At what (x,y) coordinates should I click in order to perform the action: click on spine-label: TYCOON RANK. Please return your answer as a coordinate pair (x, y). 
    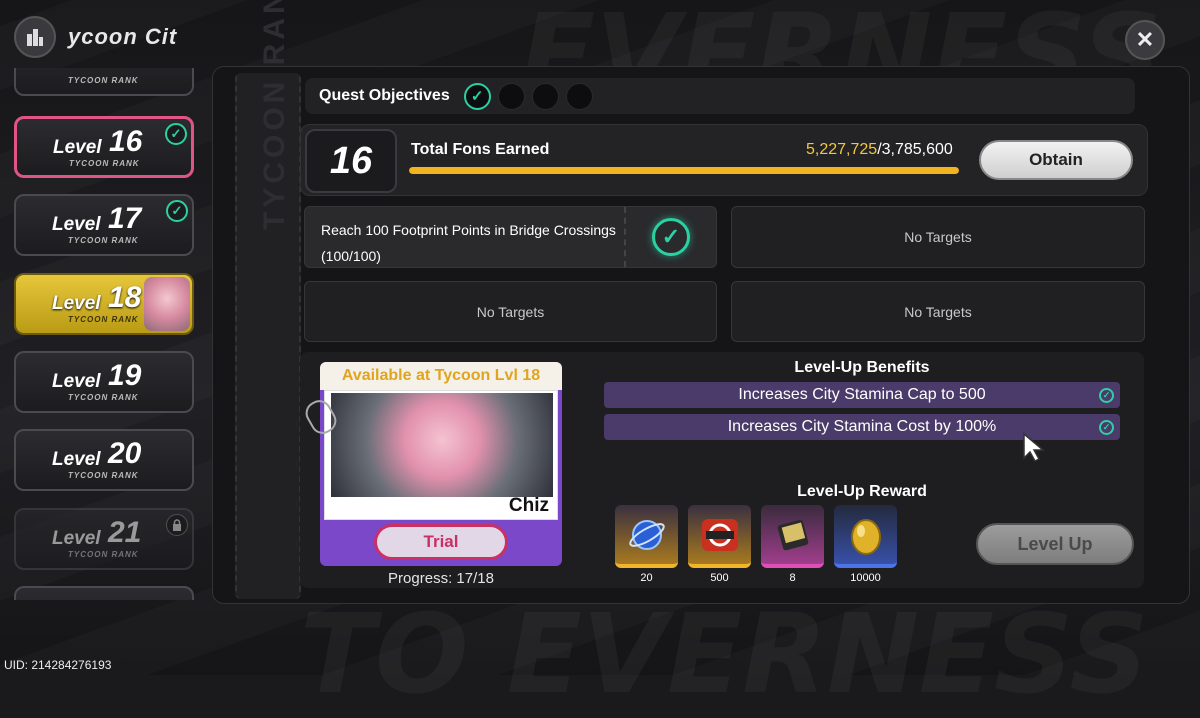
    Looking at the image, I should click on (274, 115).